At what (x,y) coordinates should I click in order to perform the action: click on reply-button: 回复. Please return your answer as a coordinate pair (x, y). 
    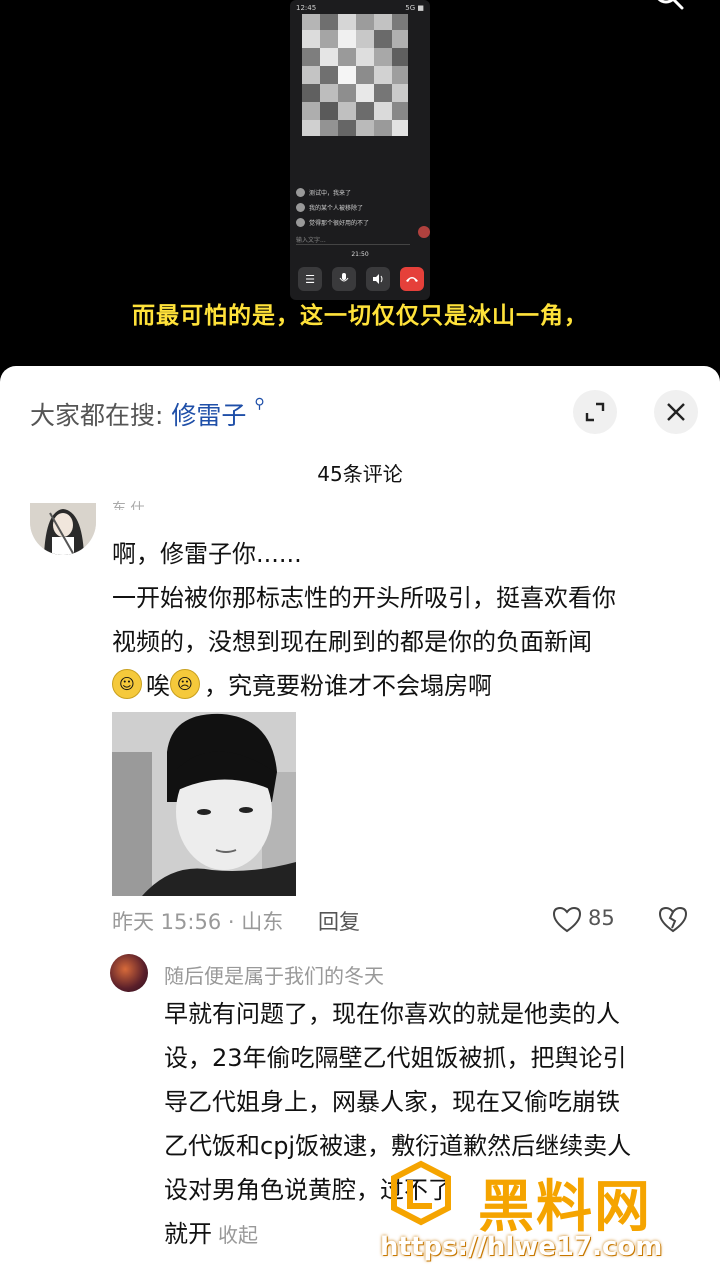
    Looking at the image, I should click on (339, 921).